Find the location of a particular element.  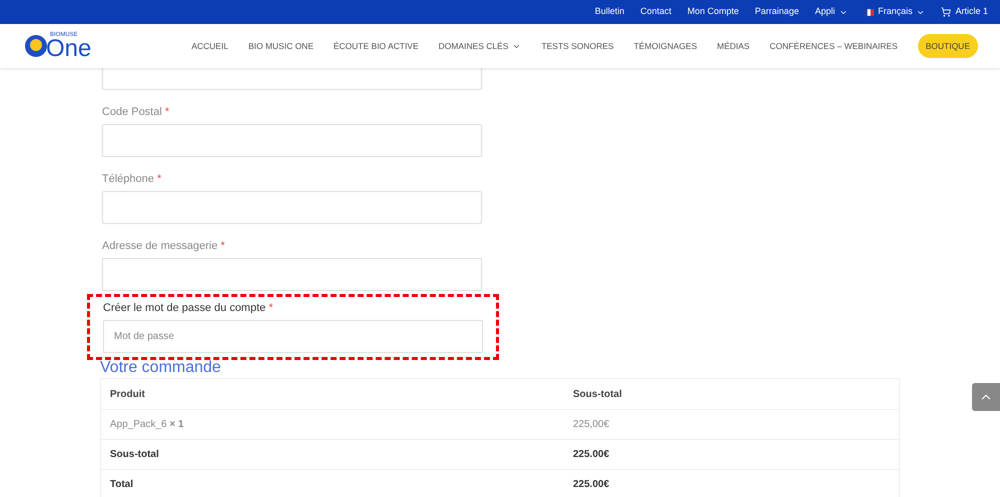

flag-icon is located at coordinates (869, 12).